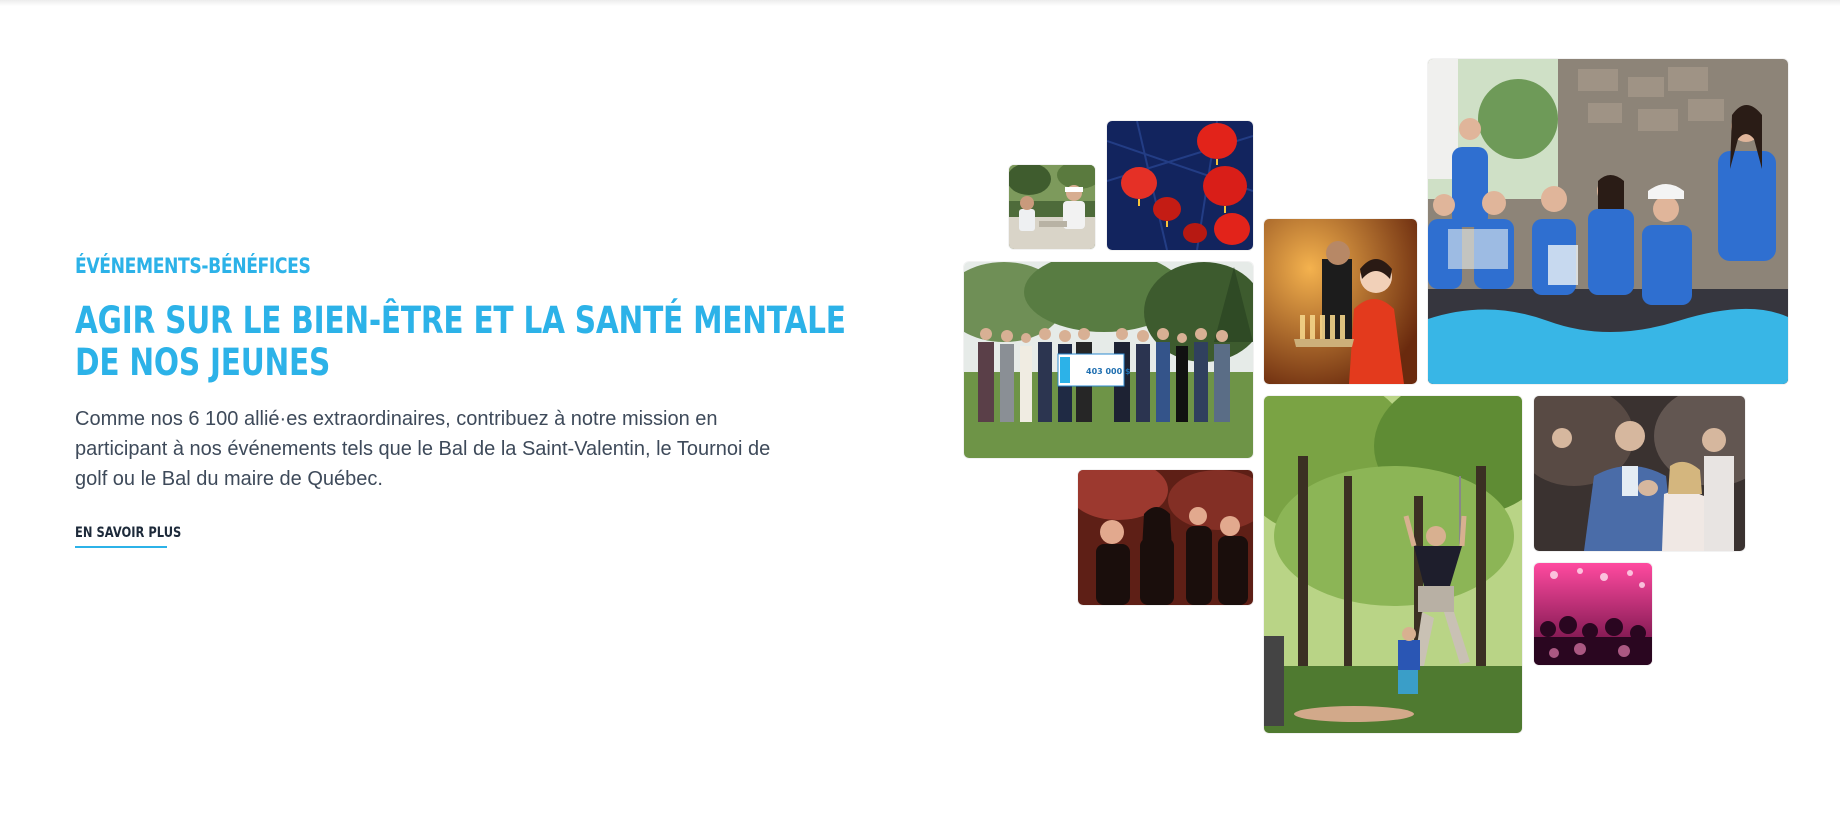 This screenshot has width=1840, height=815. I want to click on learn-more-label: EN SAVOIR PLUS, so click(128, 533).